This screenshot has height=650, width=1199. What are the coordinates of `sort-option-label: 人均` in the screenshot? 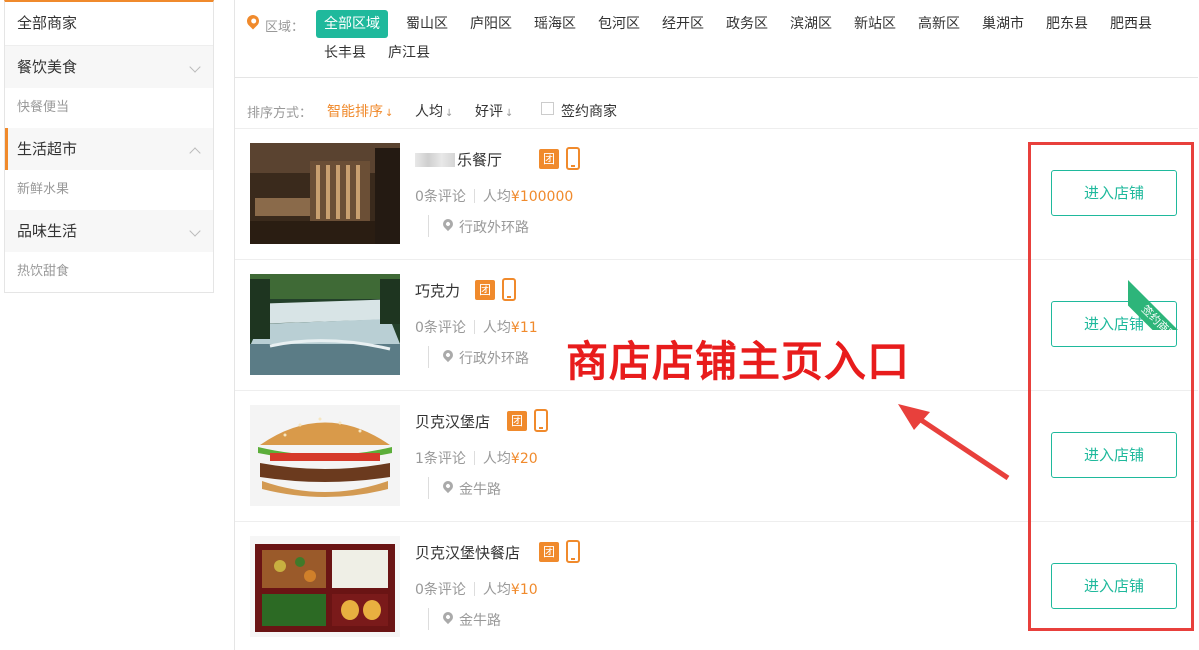 It's located at (429, 112).